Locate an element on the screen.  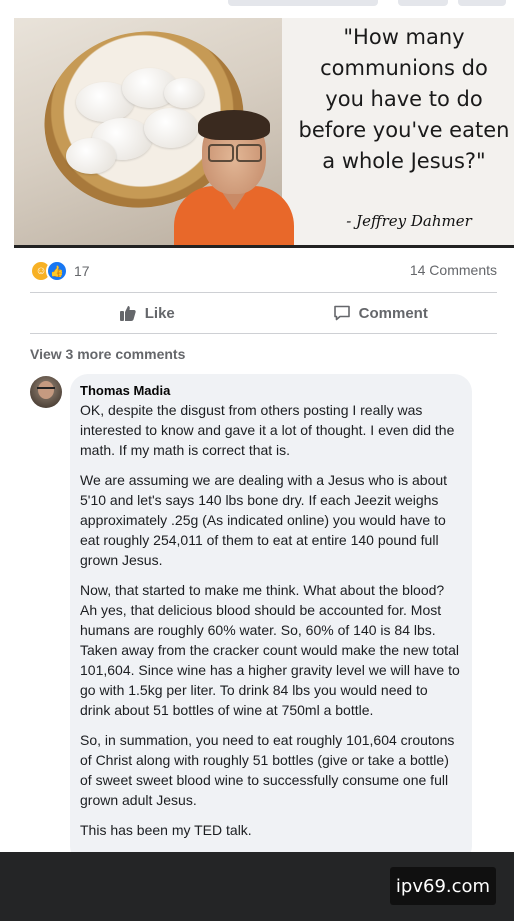
post-actions: Like Comment is located at coordinates (263, 313).